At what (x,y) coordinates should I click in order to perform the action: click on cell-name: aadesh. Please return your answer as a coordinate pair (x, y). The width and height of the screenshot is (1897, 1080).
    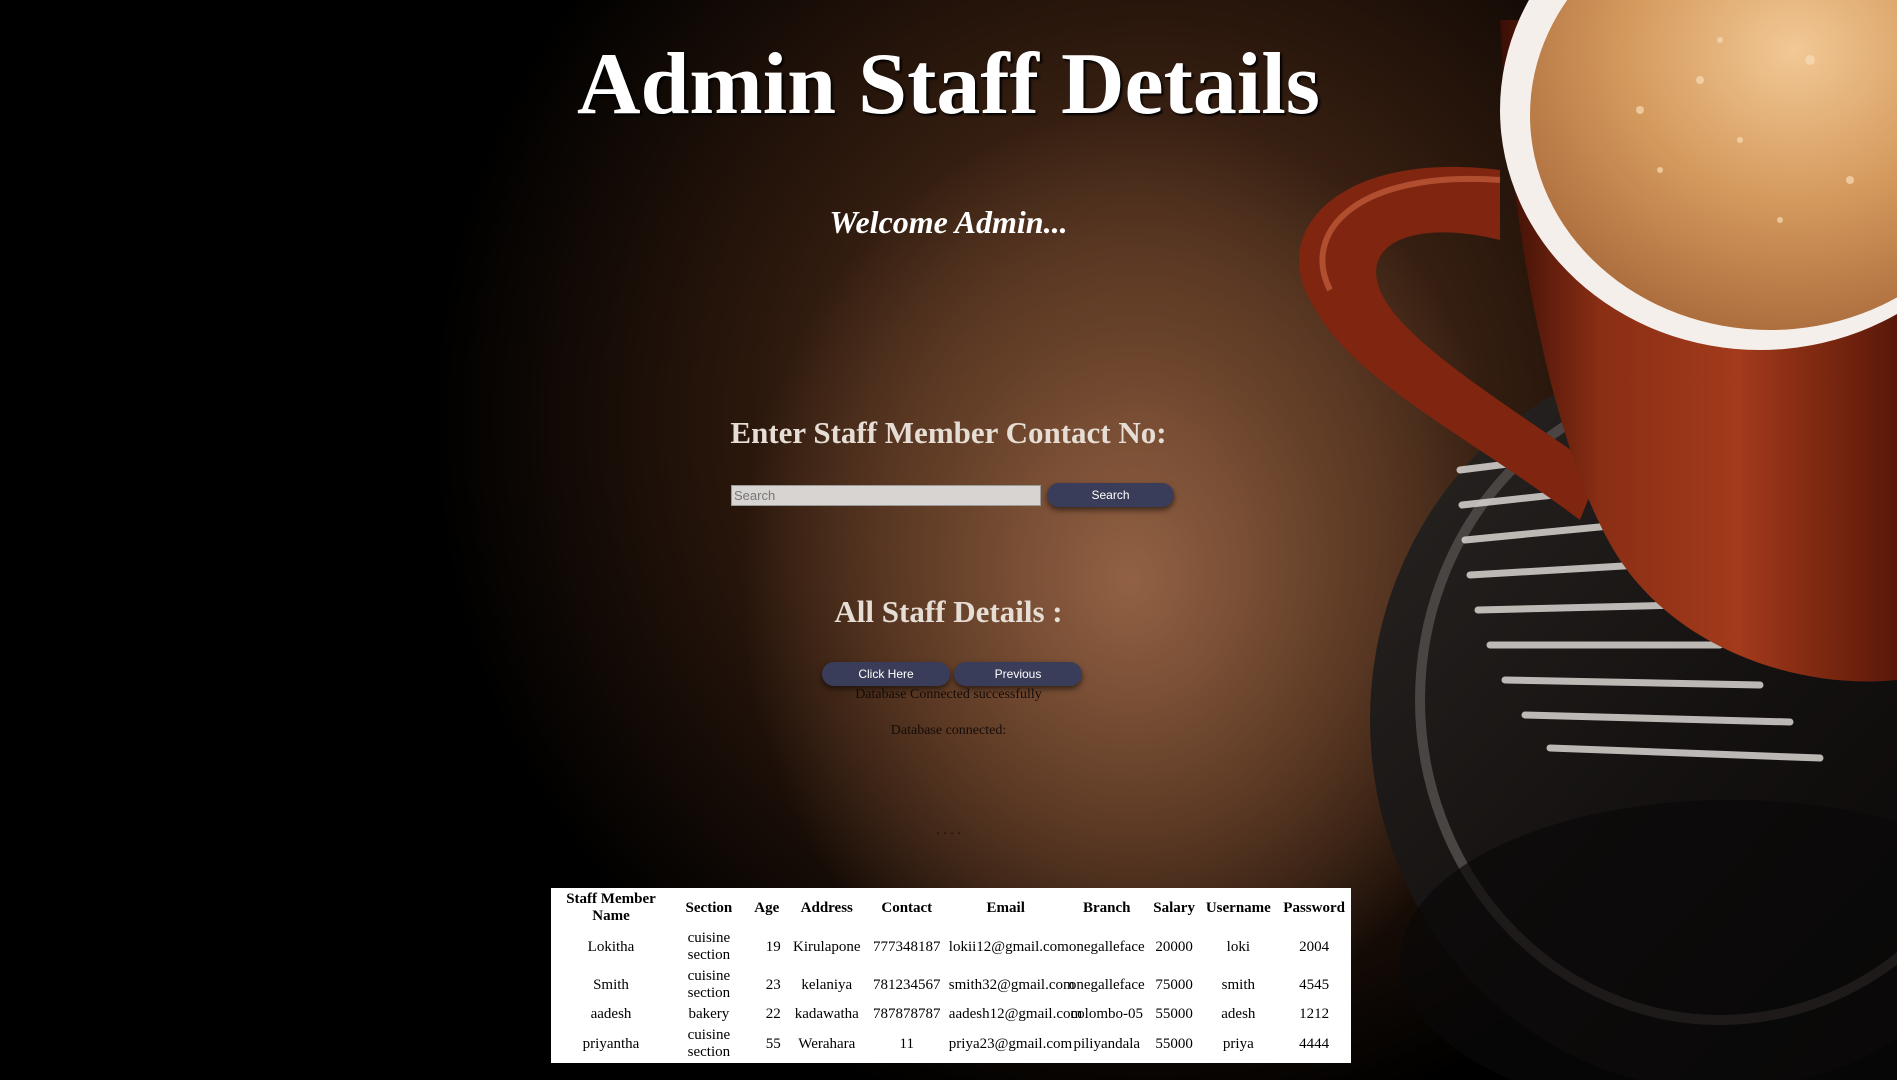
    Looking at the image, I should click on (611, 1014).